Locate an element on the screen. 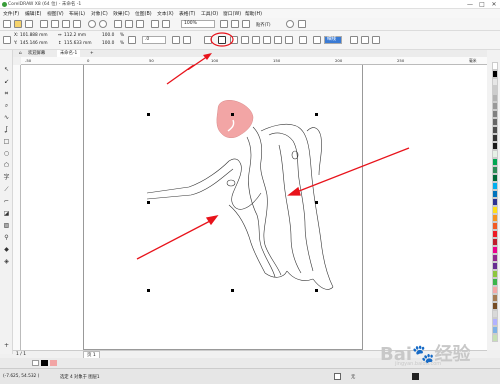 Image resolution: width=500 pixels, height=384 pixels. minimize-button: — is located at coordinates (470, 4).